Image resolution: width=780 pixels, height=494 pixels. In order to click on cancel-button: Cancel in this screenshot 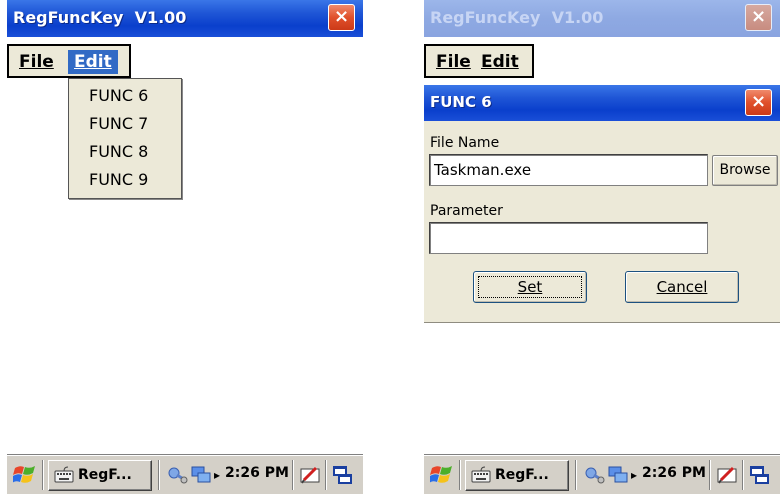, I will do `click(682, 287)`.